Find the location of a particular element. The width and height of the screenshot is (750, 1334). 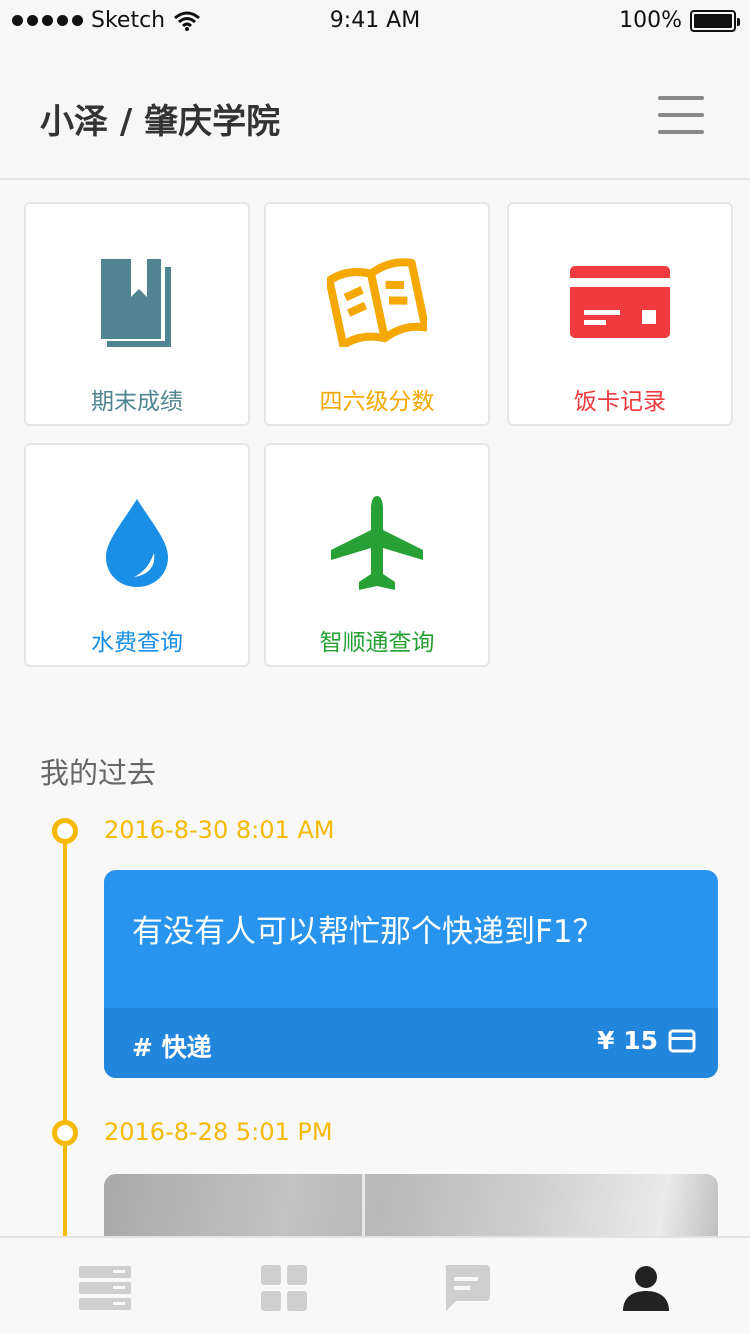

post-card: 有没有人可以帮忙那个快递到F1？ # 快递 ¥ 15 is located at coordinates (411, 974).